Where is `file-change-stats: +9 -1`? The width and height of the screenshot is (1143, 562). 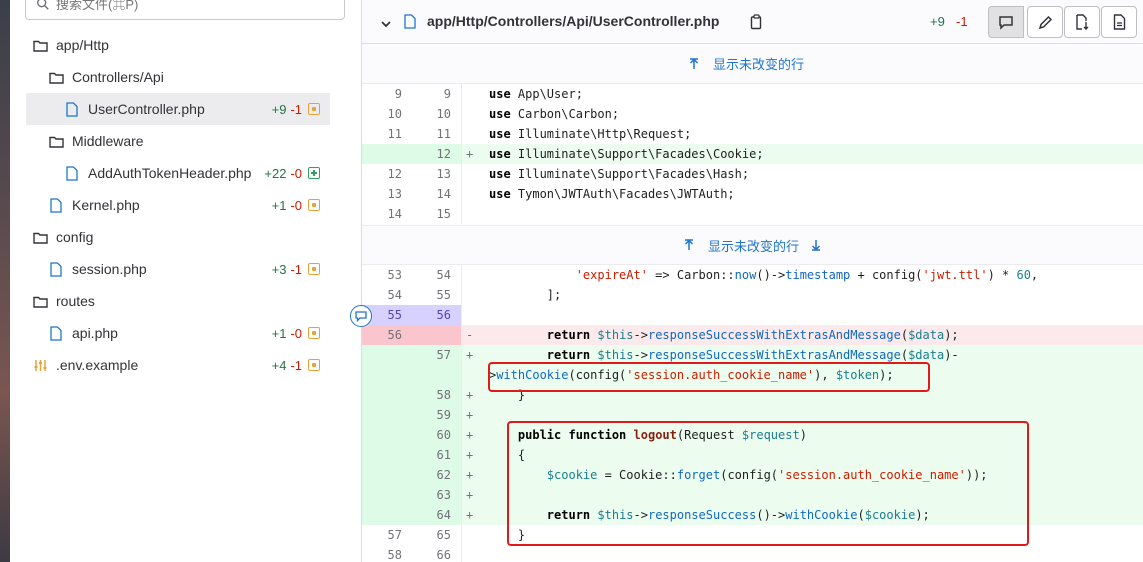
file-change-stats: +9 -1 is located at coordinates (296, 109).